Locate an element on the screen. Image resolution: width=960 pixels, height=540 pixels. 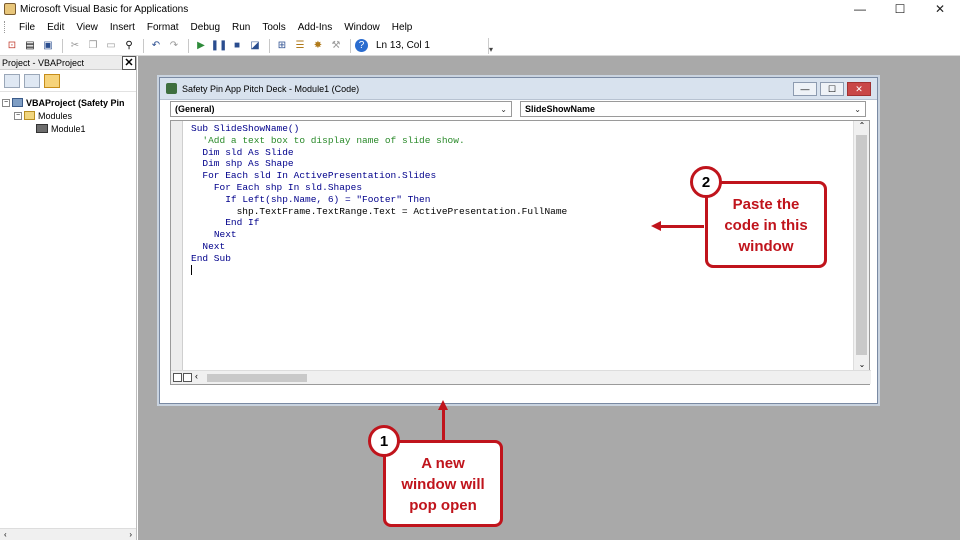
menu-help: Help is located at coordinates (402, 27).